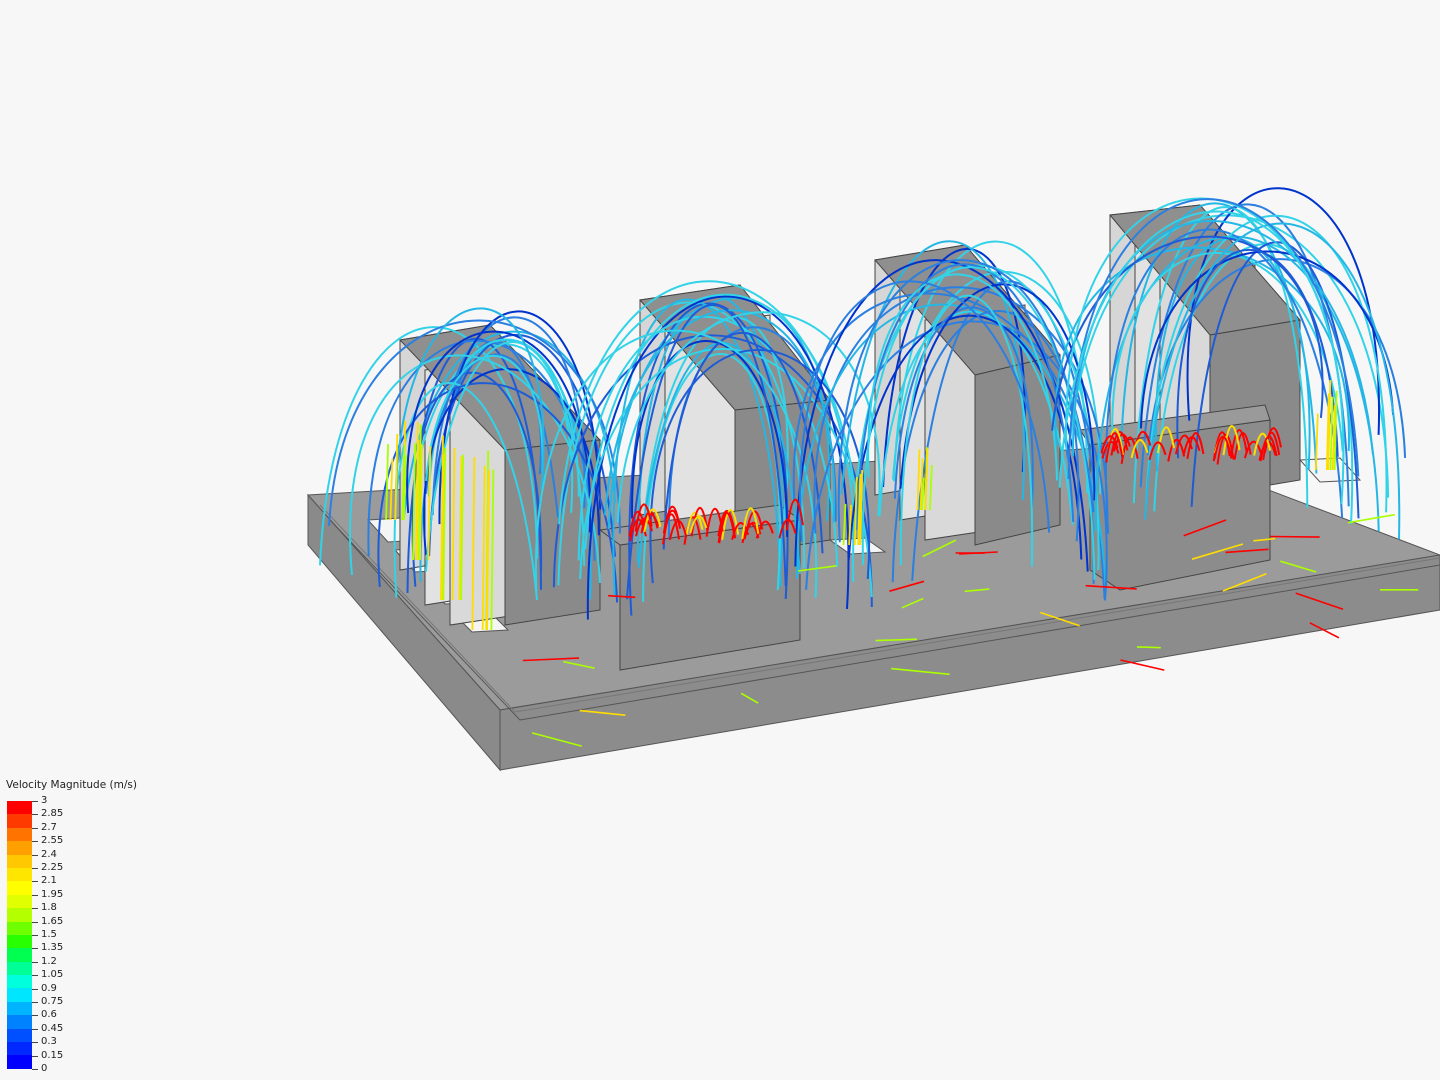  What do you see at coordinates (49, 1015) in the screenshot?
I see `legend-tick-label: 0.6` at bounding box center [49, 1015].